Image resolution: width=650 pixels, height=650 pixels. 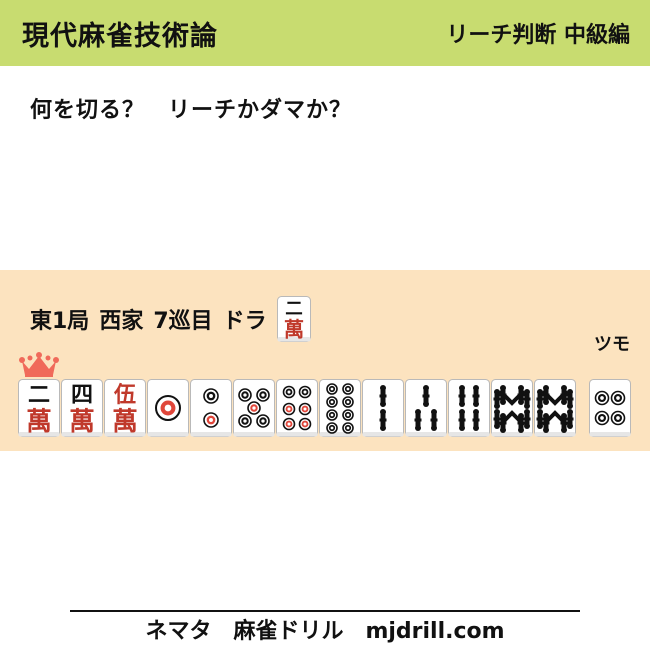 I want to click on svg-text: 四, so click(x=82, y=395).